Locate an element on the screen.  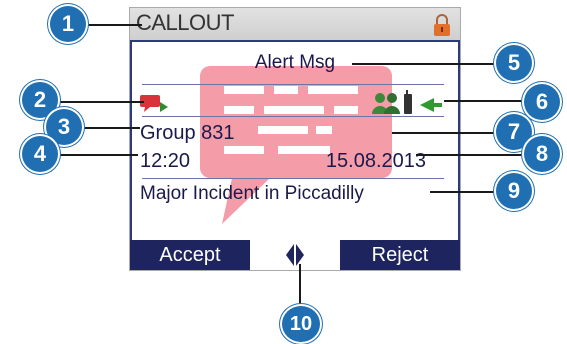
callout-marker: 5 is located at coordinates (514, 63).